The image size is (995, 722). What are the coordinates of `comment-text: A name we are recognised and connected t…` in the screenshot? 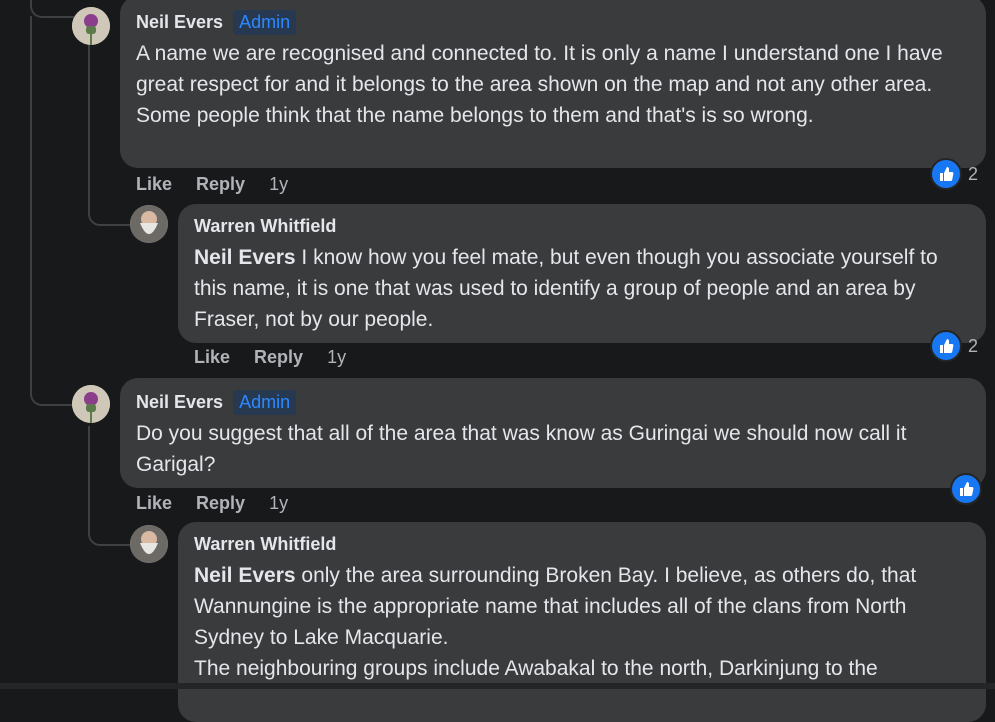 It's located at (539, 84).